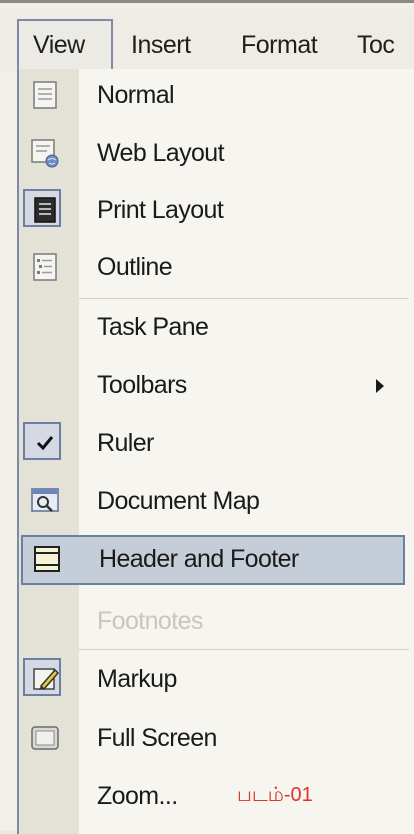  I want to click on menu-format-label: Format, so click(279, 45).